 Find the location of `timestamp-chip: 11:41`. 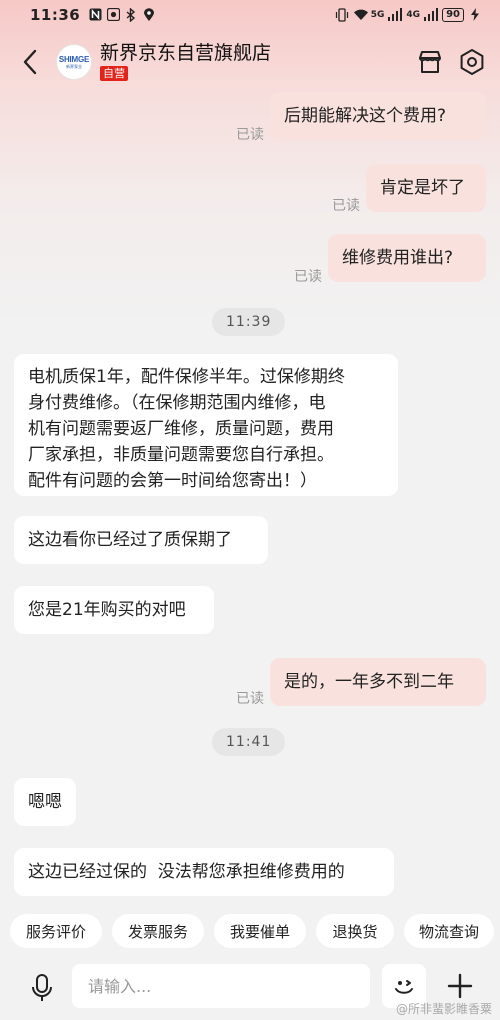

timestamp-chip: 11:41 is located at coordinates (249, 742).